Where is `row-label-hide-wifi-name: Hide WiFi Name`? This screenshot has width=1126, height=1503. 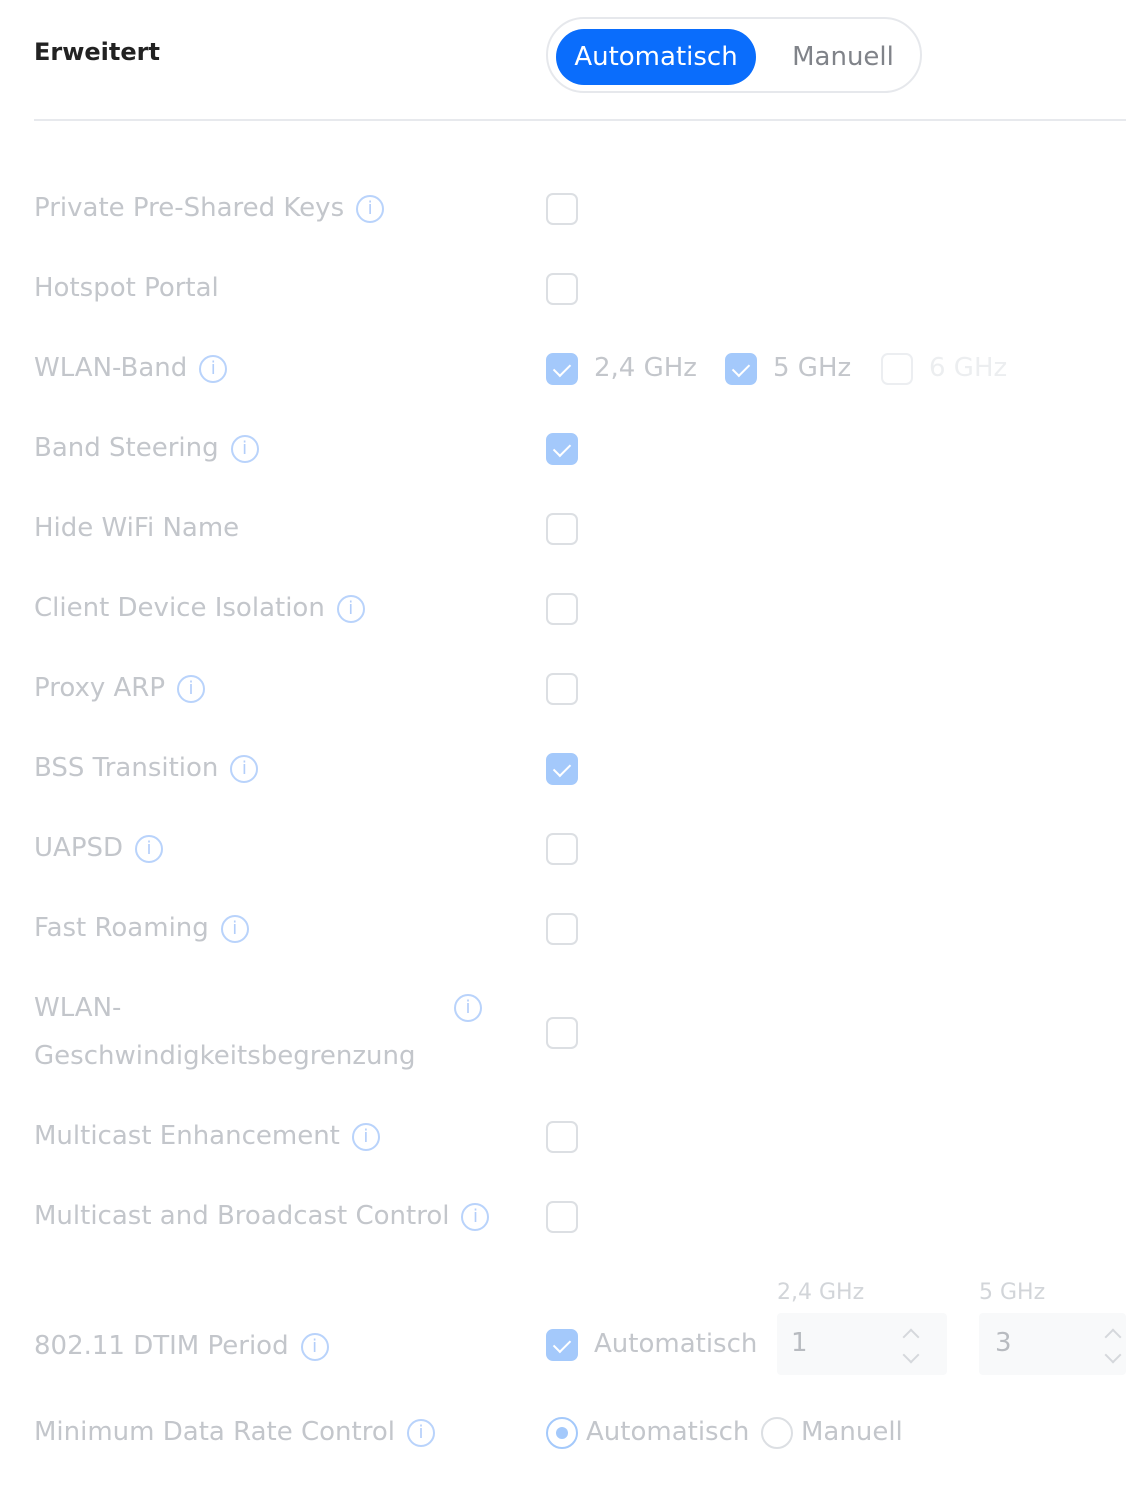
row-label-hide-wifi-name: Hide WiFi Name is located at coordinates (136, 528).